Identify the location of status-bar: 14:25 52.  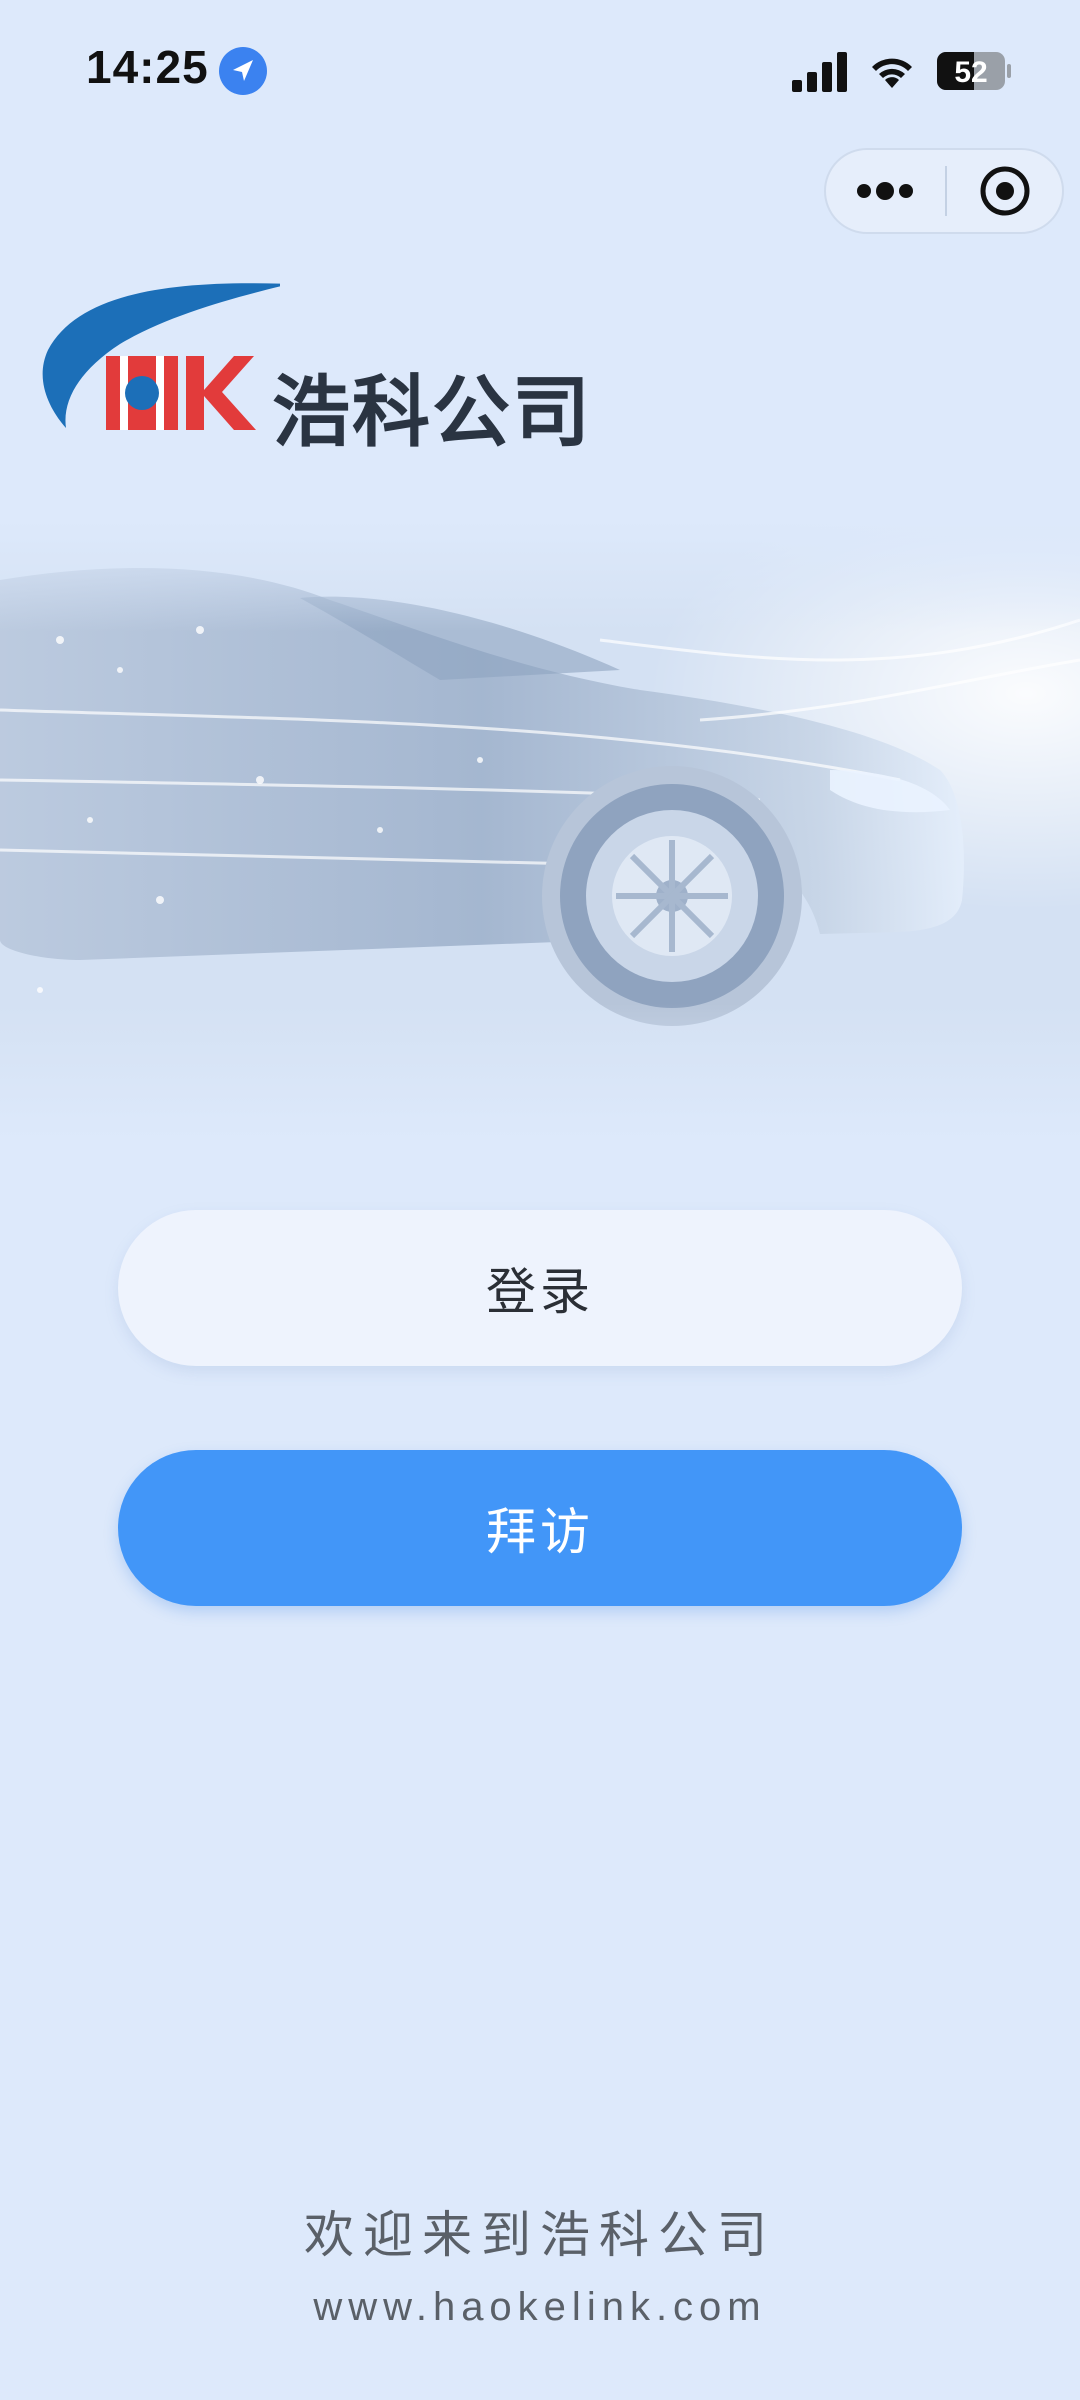
(540, 70).